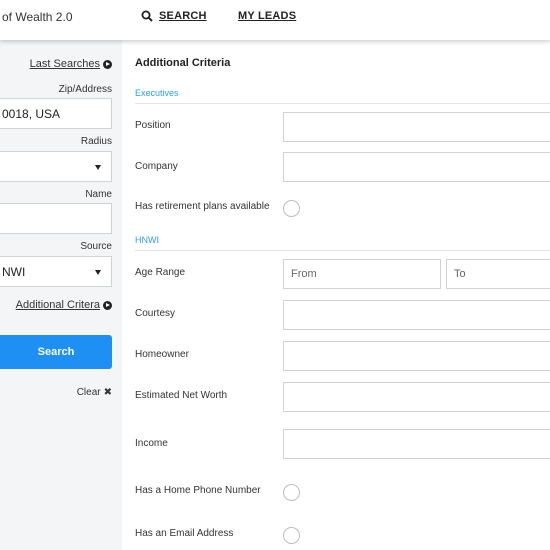 The width and height of the screenshot is (550, 550). What do you see at coordinates (202, 206) in the screenshot?
I see `retirement-label: Has retirement plans available` at bounding box center [202, 206].